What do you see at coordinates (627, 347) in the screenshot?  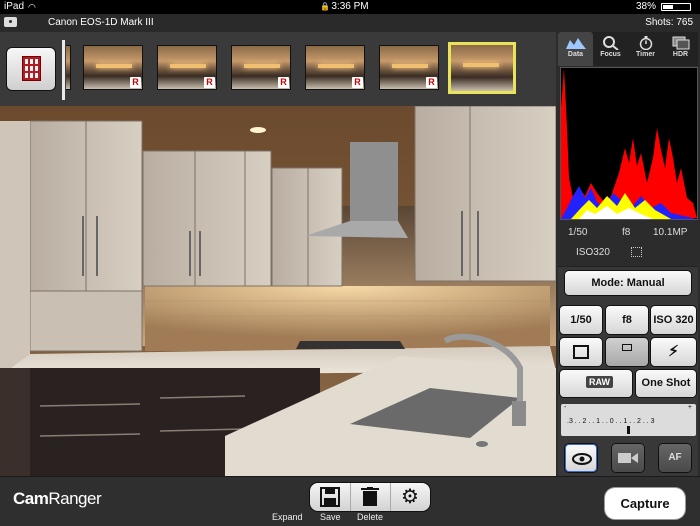 I see `frame-icon` at bounding box center [627, 347].